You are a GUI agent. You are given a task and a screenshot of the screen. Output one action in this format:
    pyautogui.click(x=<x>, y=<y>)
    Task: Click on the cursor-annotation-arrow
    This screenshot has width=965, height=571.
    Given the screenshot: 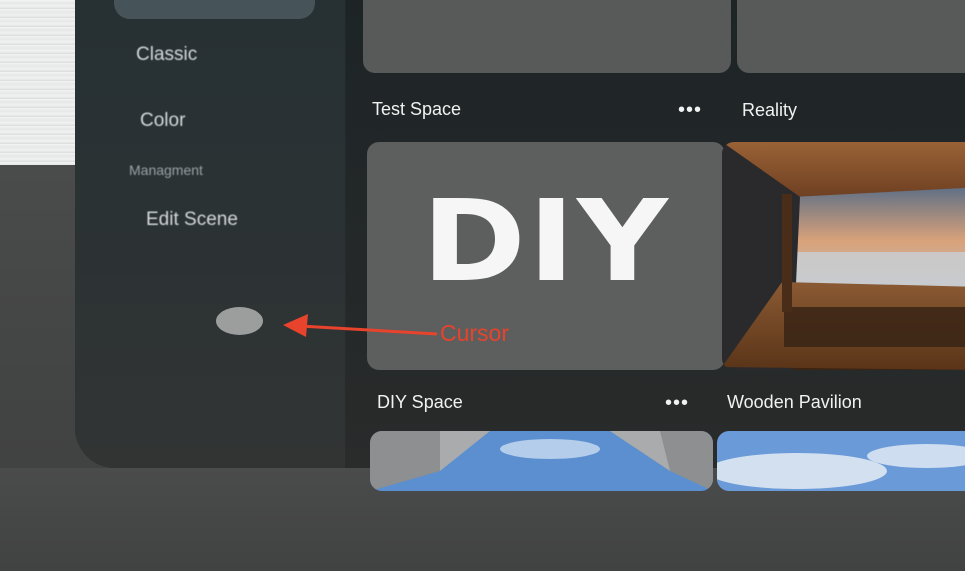 What is the action you would take?
    pyautogui.click(x=360, y=325)
    